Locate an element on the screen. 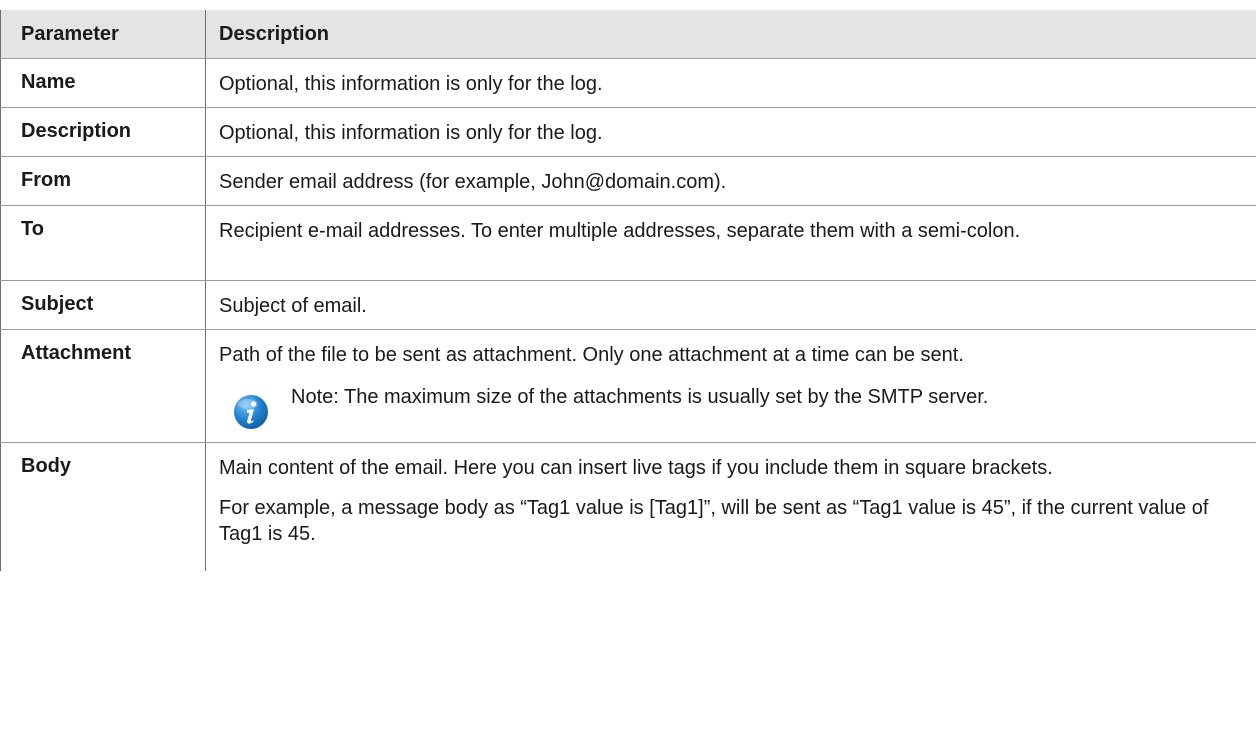 This screenshot has width=1256, height=735. param-name: Name is located at coordinates (103, 83).